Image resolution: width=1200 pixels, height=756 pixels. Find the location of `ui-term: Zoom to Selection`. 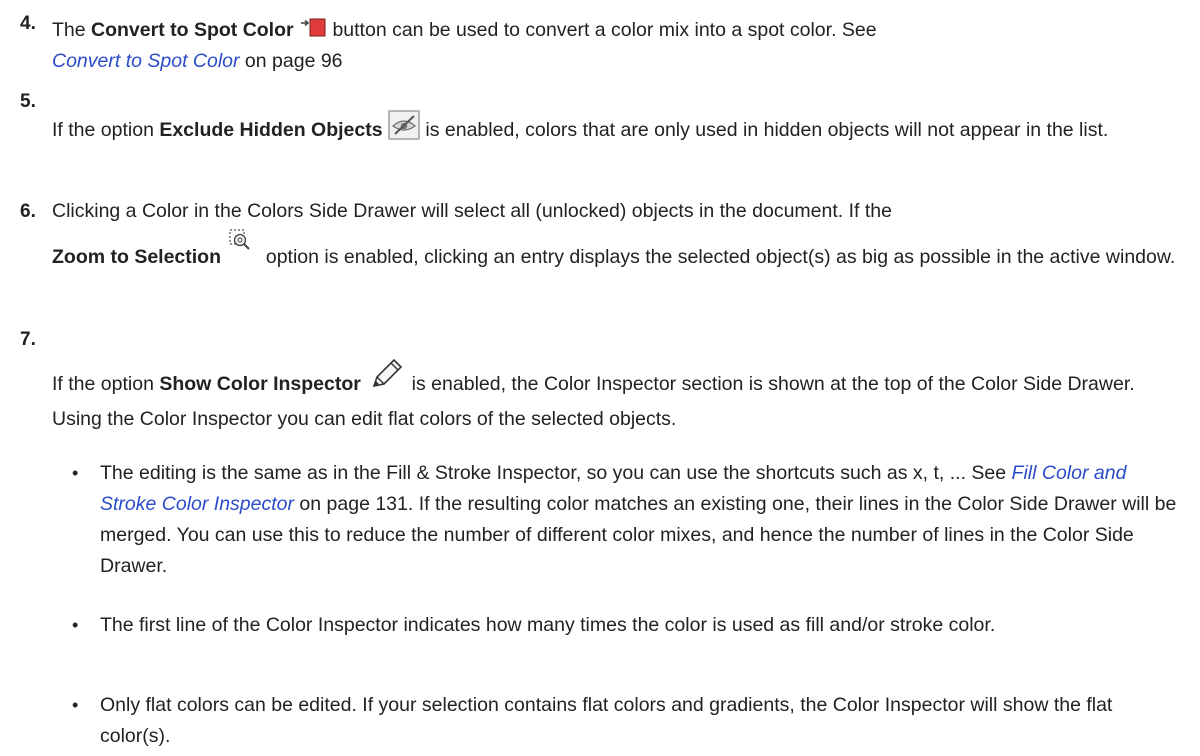

ui-term: Zoom to Selection is located at coordinates (137, 257).